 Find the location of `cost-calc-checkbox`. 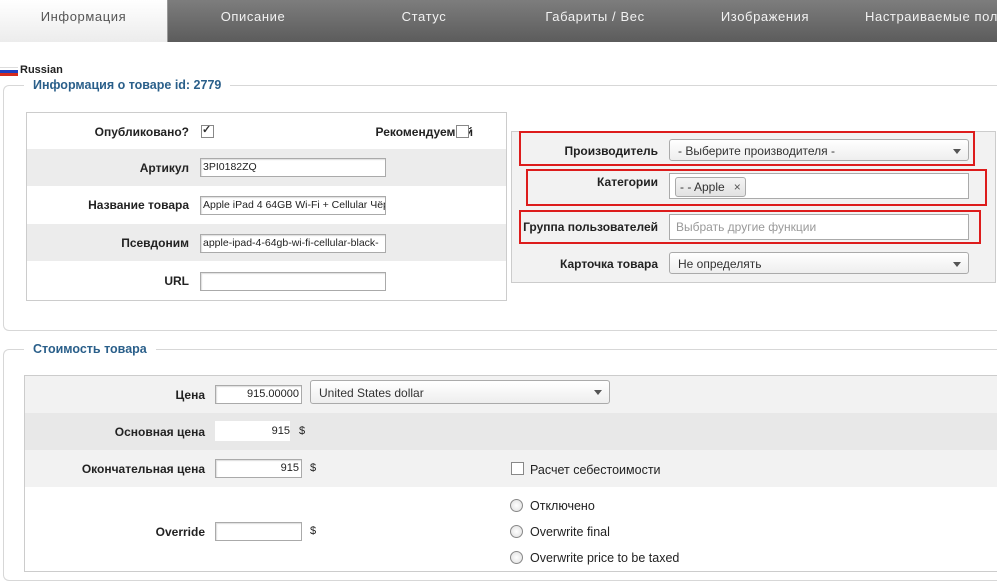

cost-calc-checkbox is located at coordinates (517, 468).